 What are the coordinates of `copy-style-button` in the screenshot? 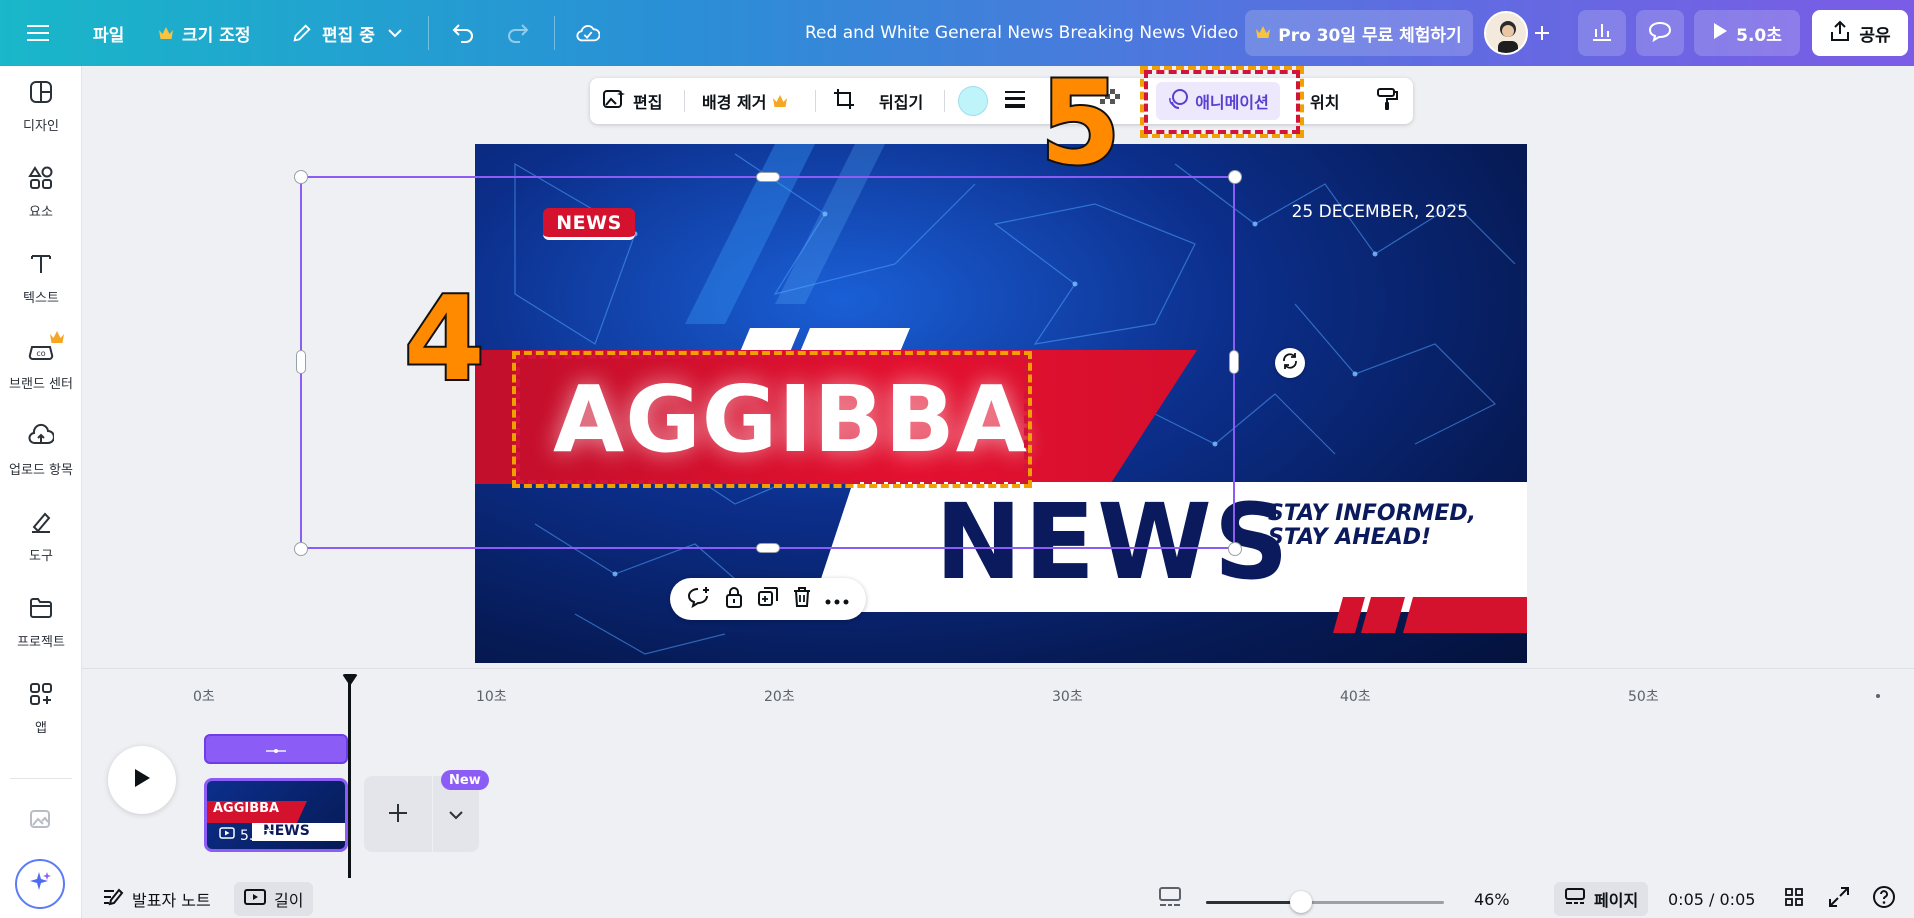 It's located at (1387, 101).